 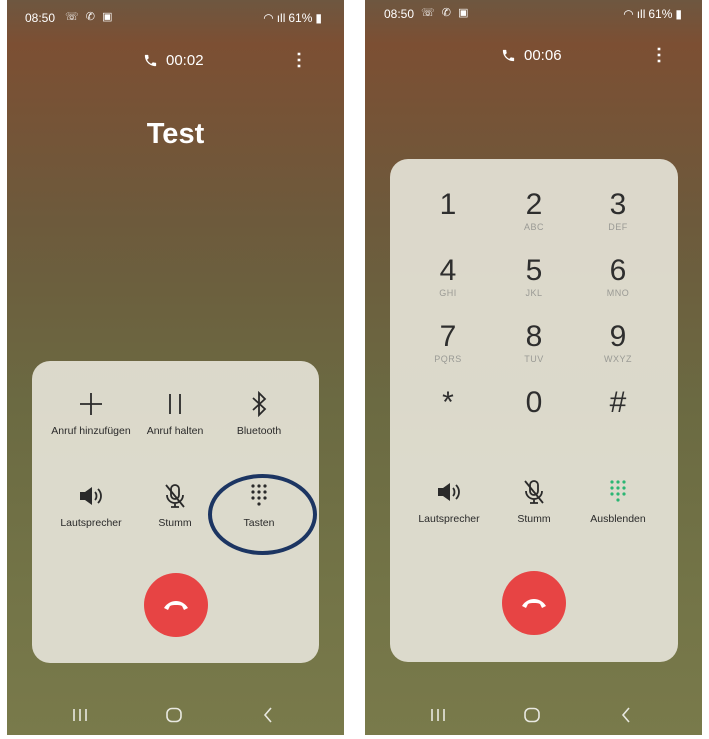 I want to click on hide-keypad-label: Ausblenden, so click(x=618, y=519).